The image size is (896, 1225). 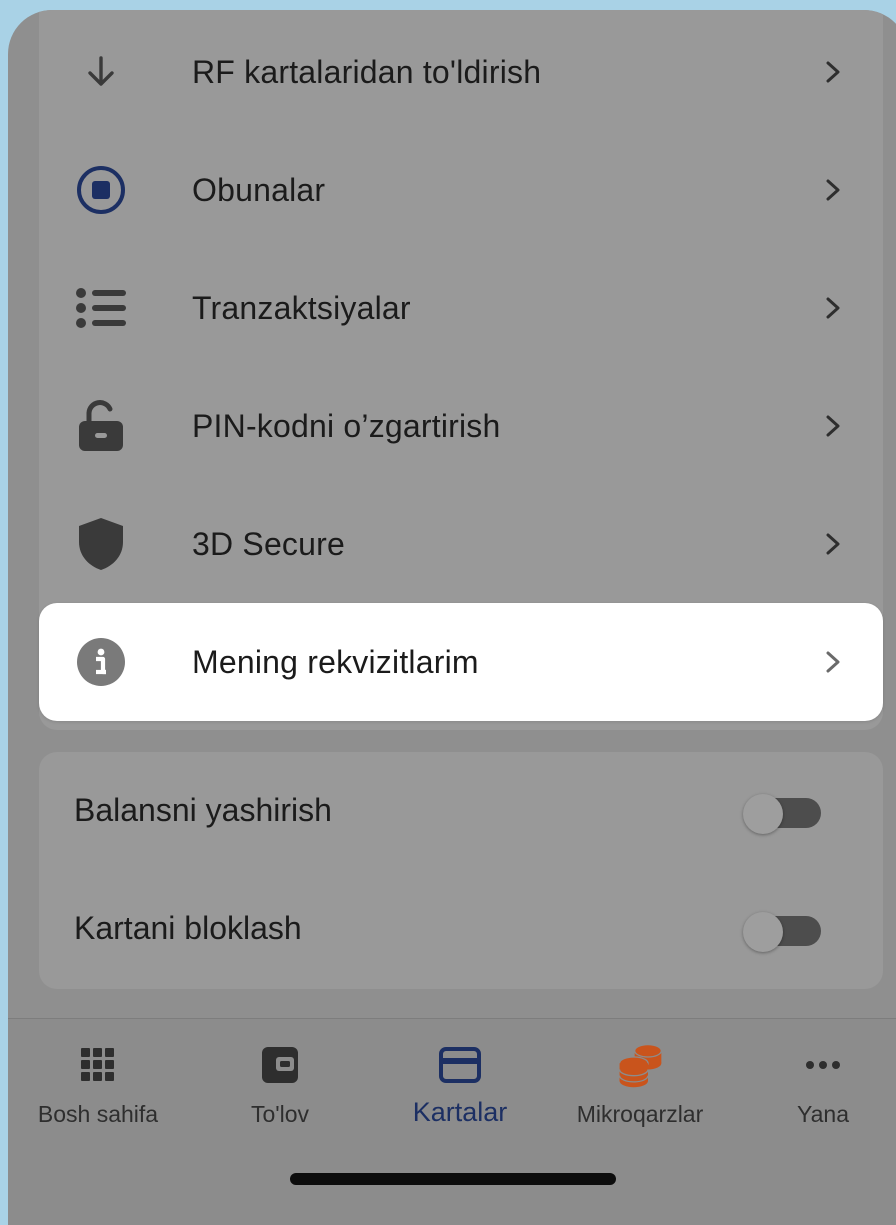 What do you see at coordinates (461, 929) in the screenshot?
I see `toggle-row-block-card: Kartani bloklash` at bounding box center [461, 929].